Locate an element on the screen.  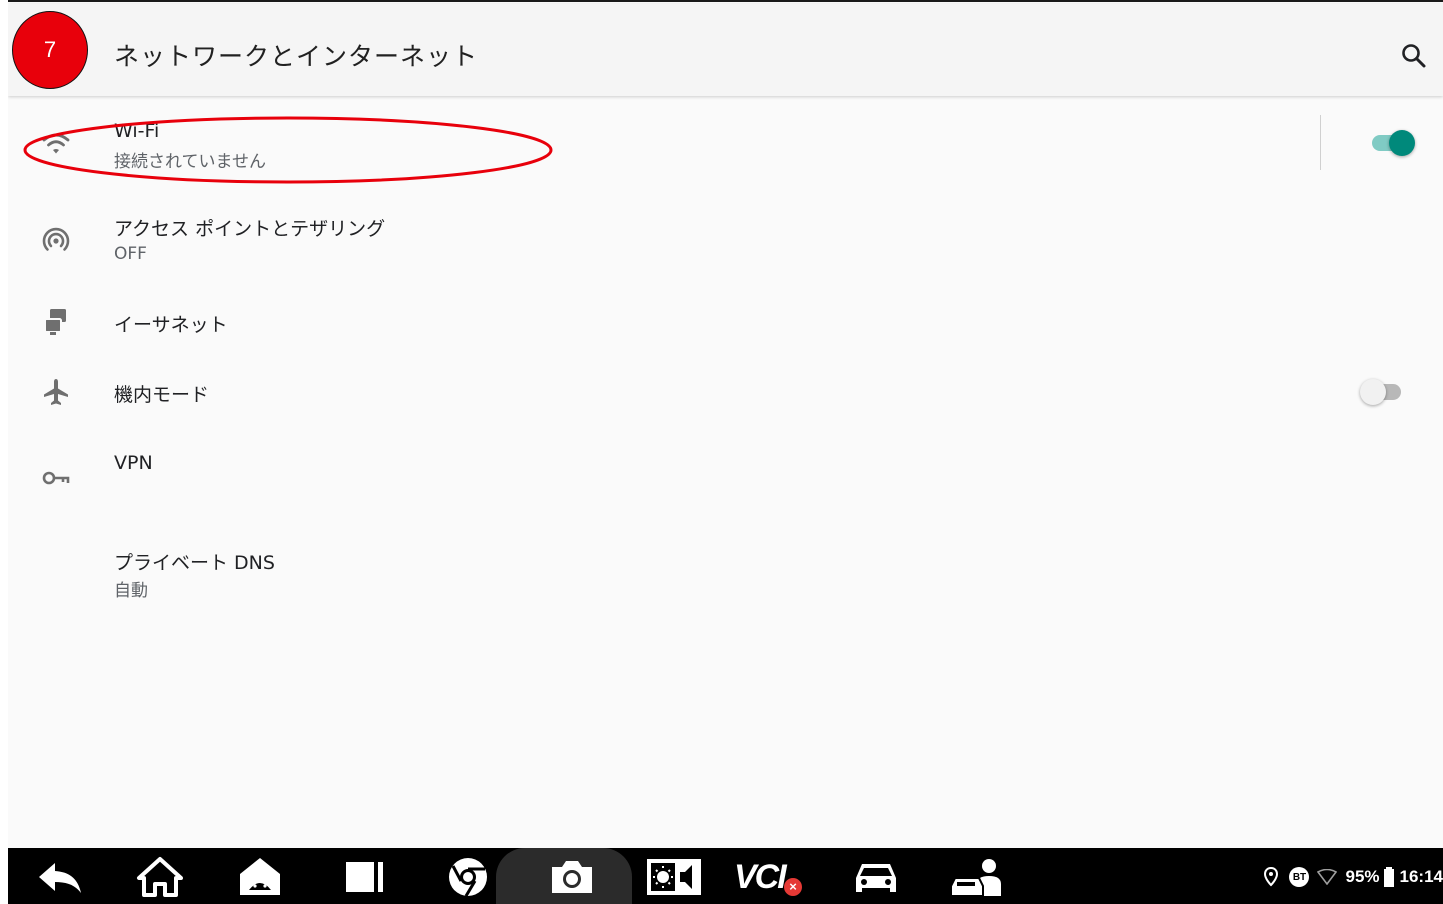
settings-item-hotspot: アクセス ポイントとテザリング OFF is located at coordinates (725, 243).